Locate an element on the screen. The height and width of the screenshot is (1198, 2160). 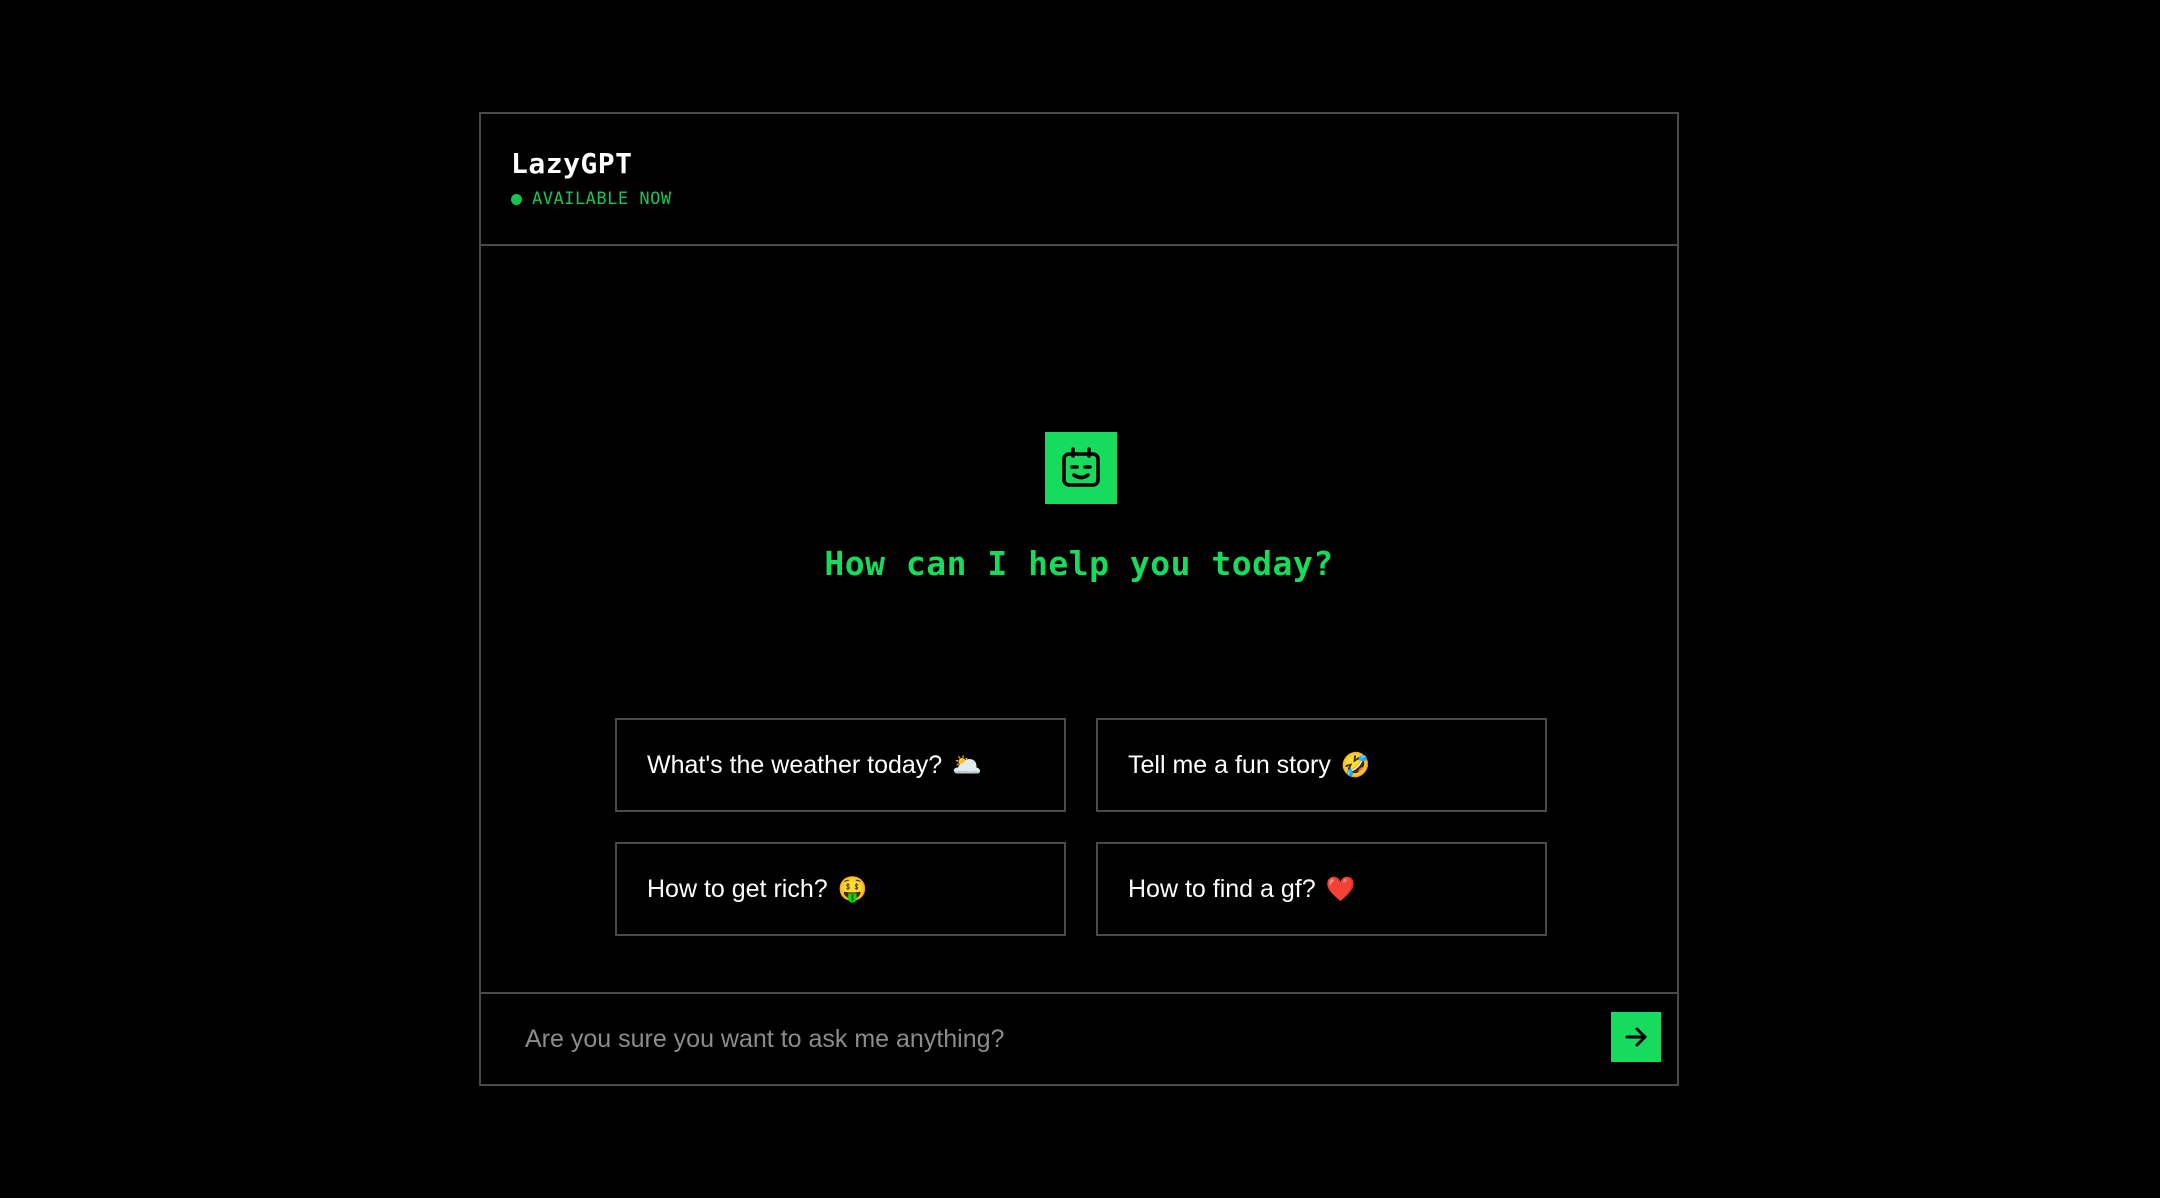
suggestion-fun-story: Tell me a fun story 🤣 is located at coordinates (1321, 765).